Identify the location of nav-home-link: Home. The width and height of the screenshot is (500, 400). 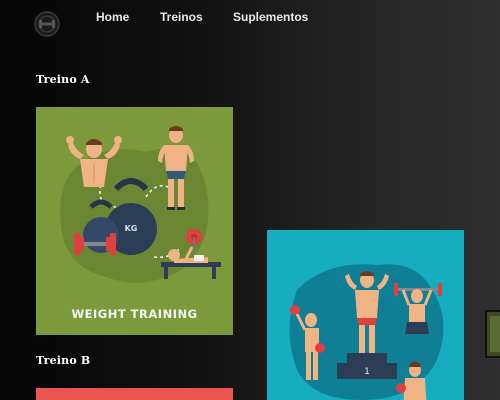
(112, 17).